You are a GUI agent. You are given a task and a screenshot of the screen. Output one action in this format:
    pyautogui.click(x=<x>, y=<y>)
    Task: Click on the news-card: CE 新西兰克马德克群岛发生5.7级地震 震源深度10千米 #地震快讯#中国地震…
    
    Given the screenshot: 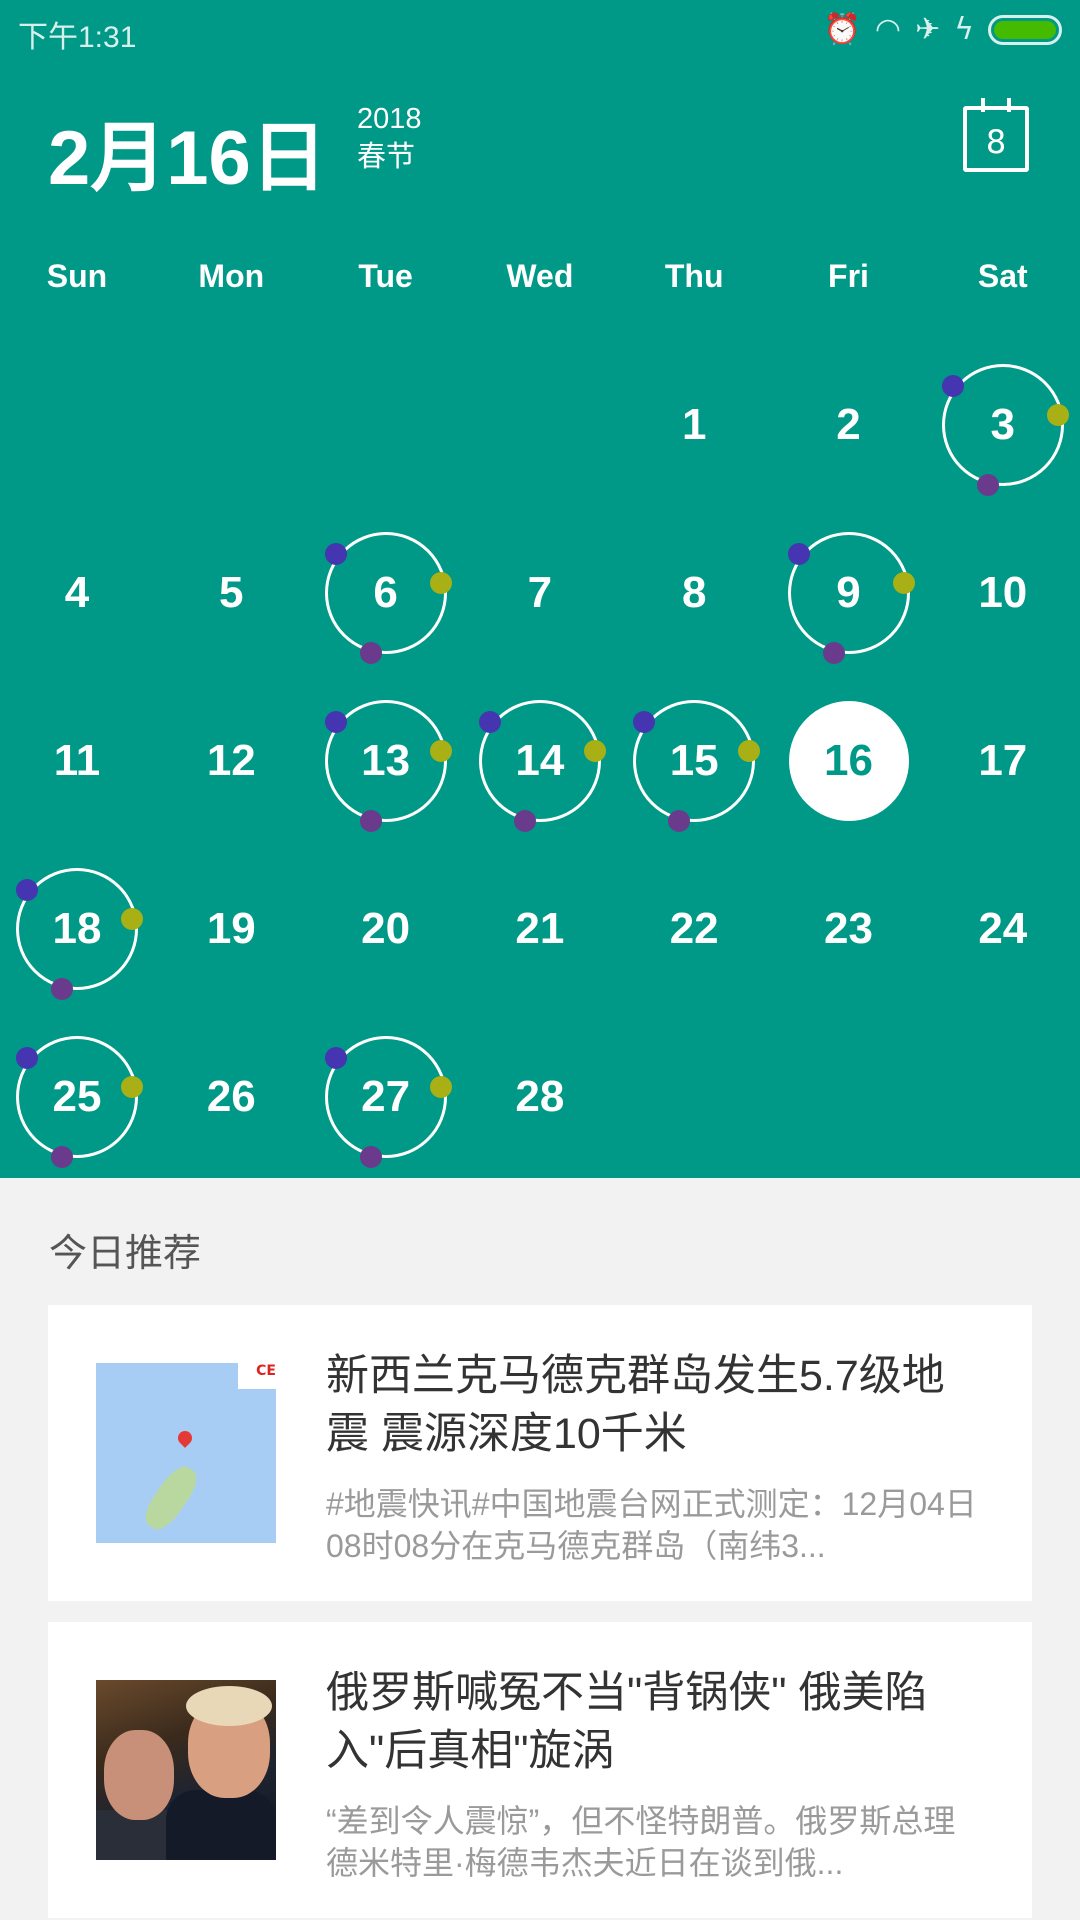 What is the action you would take?
    pyautogui.click(x=540, y=1453)
    